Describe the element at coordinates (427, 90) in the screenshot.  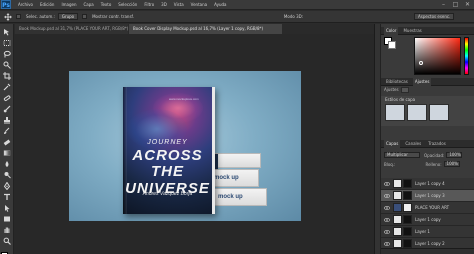
I see `adjustments-row: Ajustes` at that location.